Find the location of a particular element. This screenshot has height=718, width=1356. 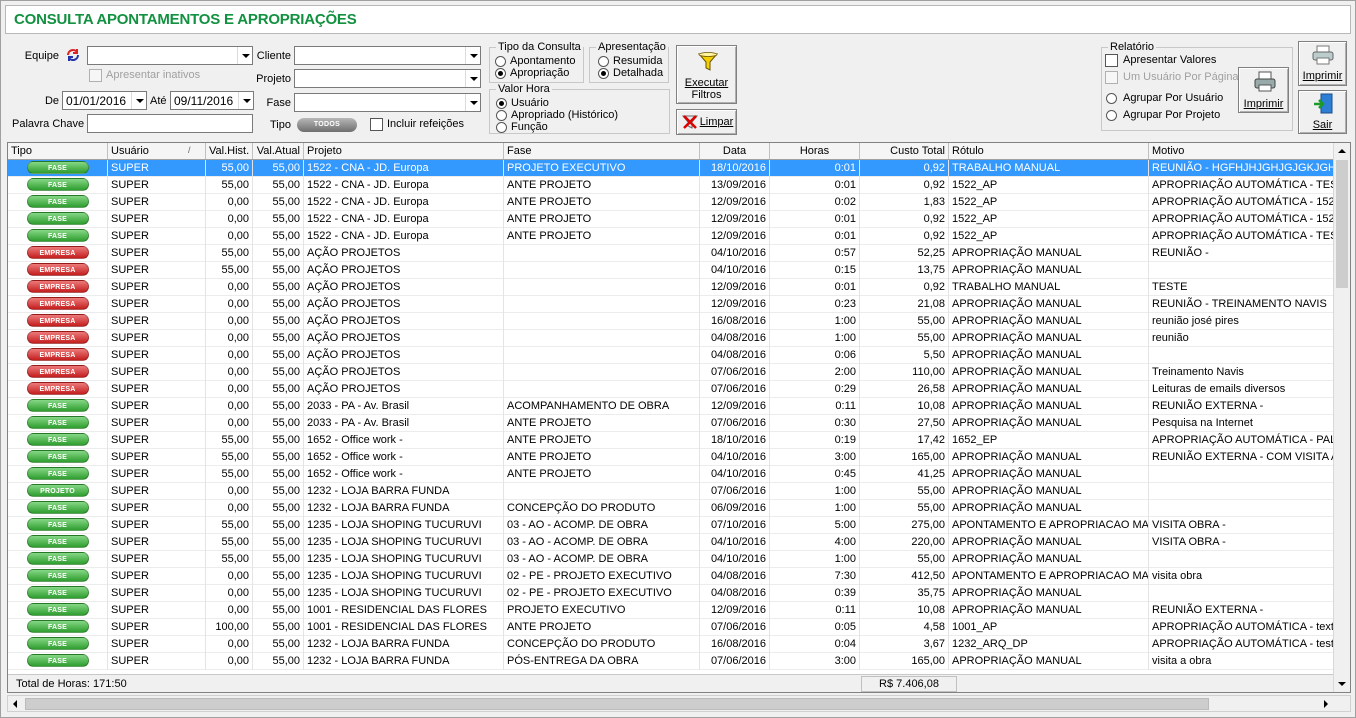

sair-button: Sair is located at coordinates (1322, 112).